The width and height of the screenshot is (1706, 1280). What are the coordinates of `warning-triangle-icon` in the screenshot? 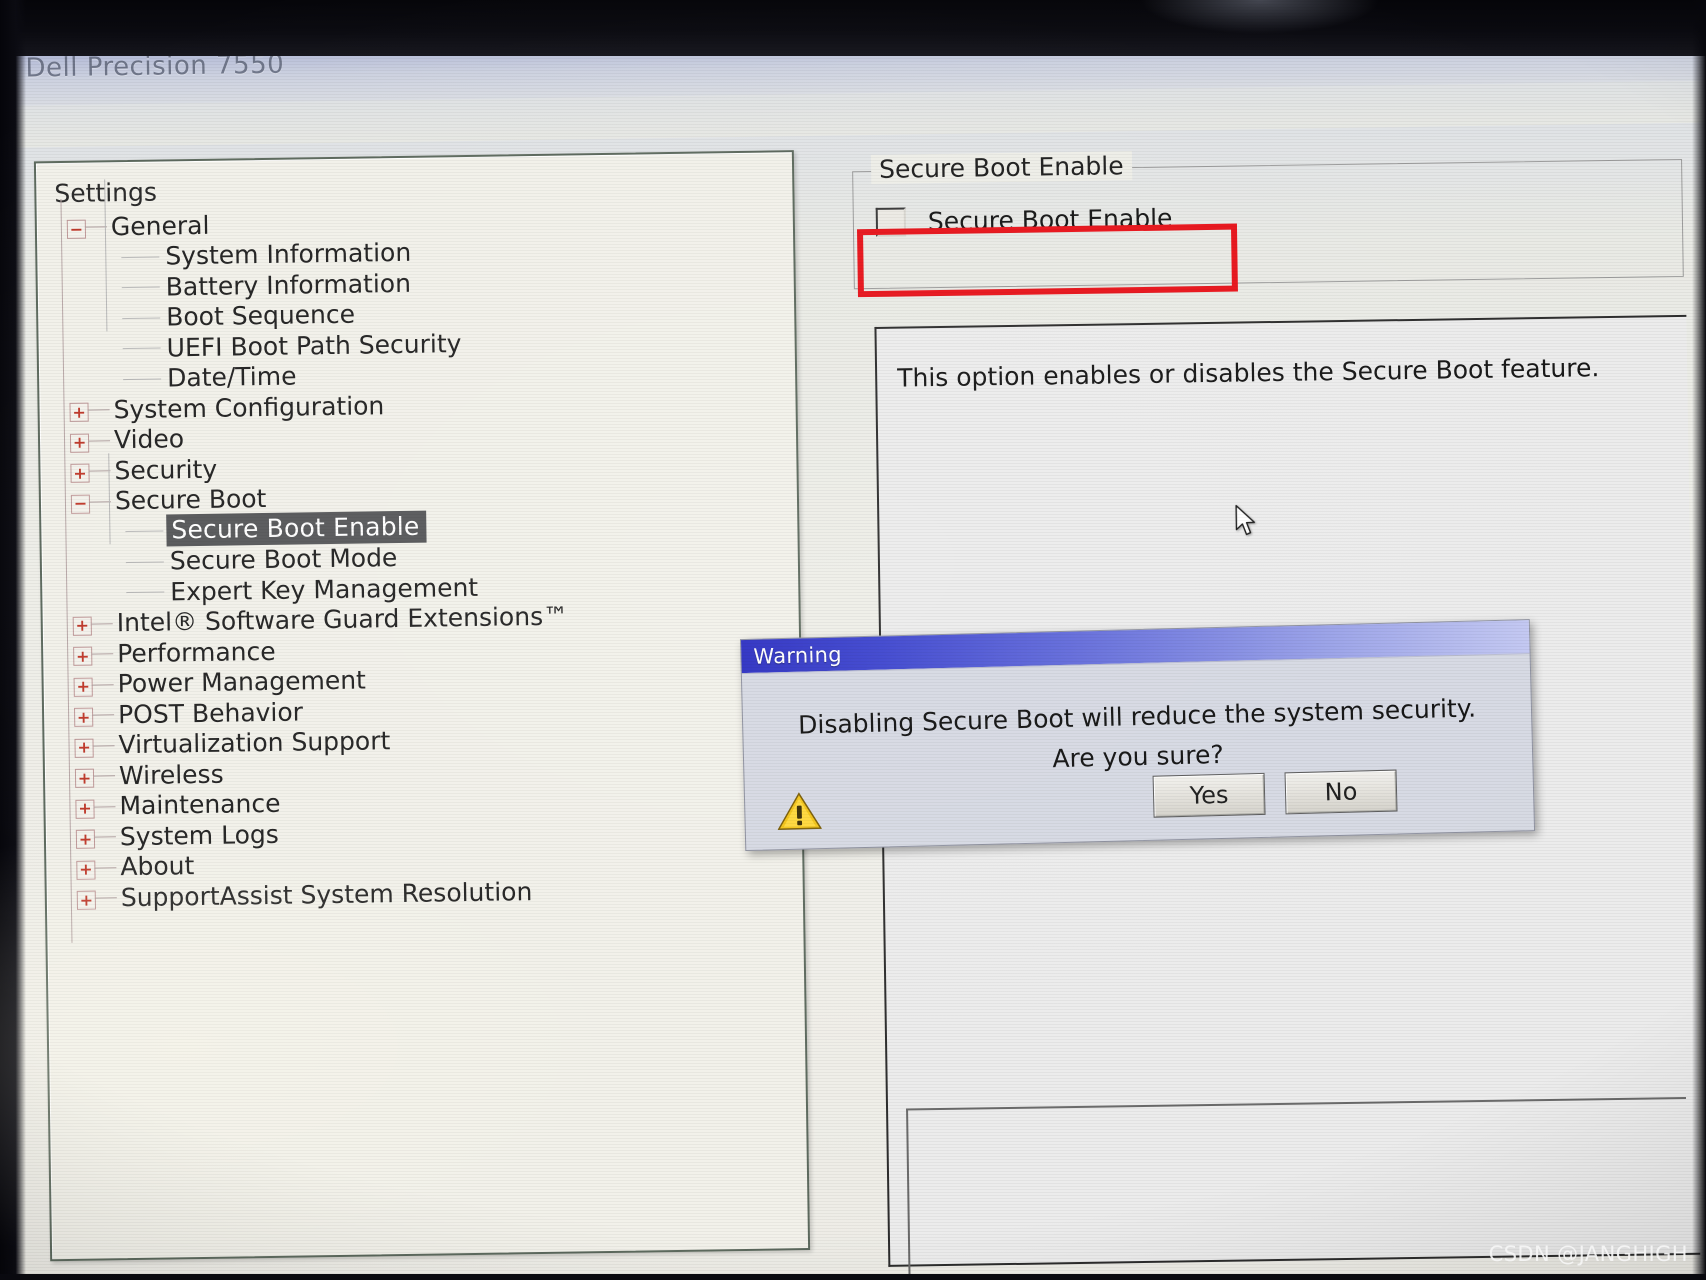 It's located at (799, 811).